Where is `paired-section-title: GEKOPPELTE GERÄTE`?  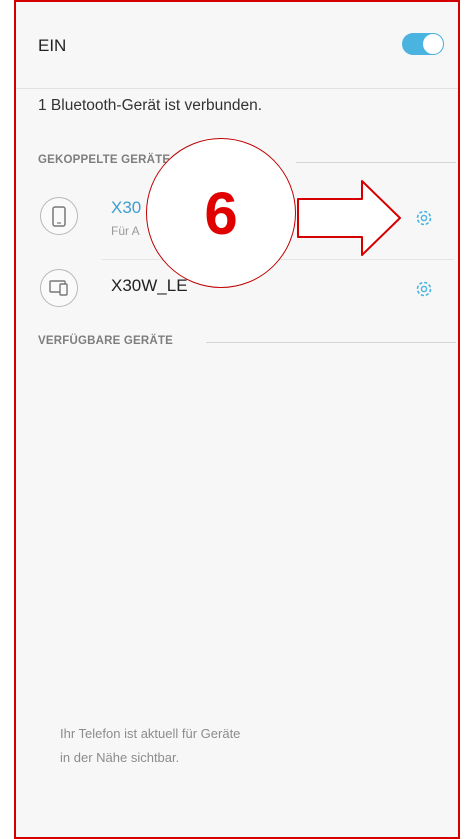
paired-section-title: GEKOPPELTE GERÄTE is located at coordinates (104, 160).